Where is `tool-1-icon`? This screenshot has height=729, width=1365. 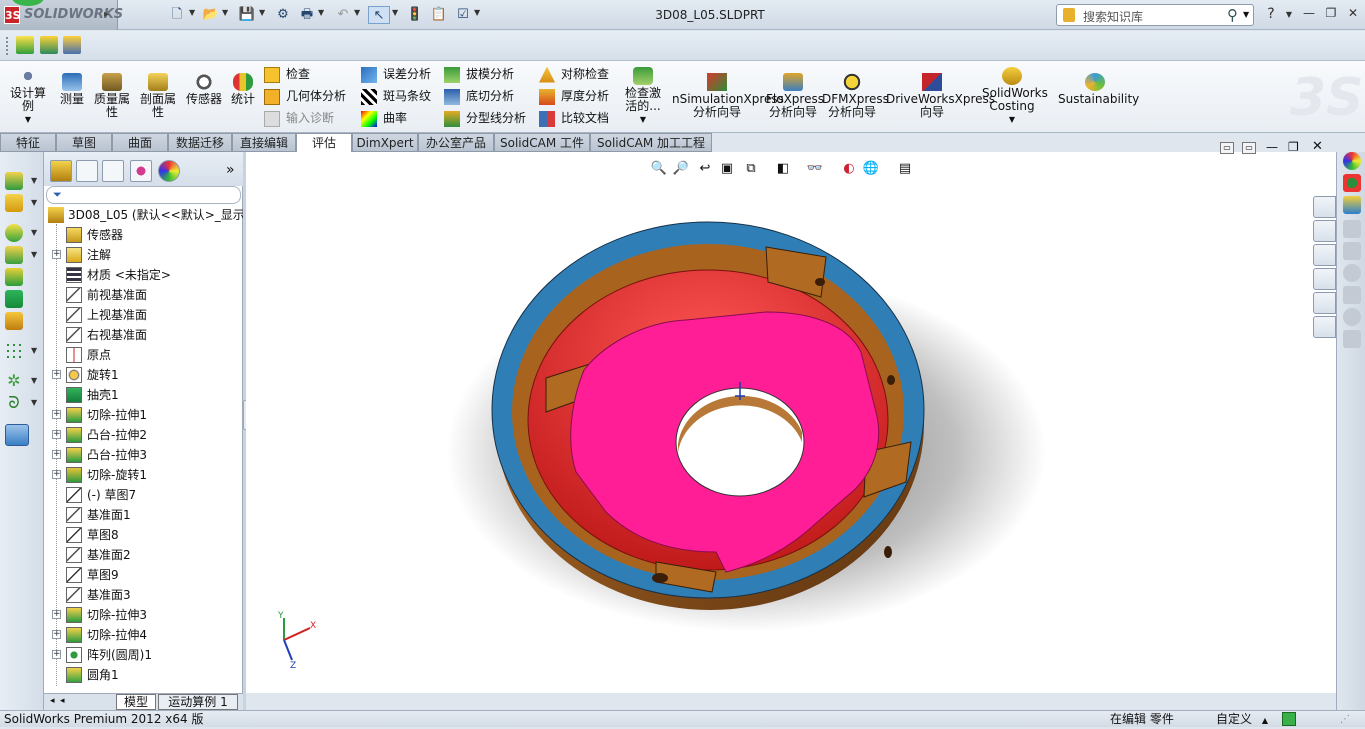
tool-1-icon is located at coordinates (1352, 229).